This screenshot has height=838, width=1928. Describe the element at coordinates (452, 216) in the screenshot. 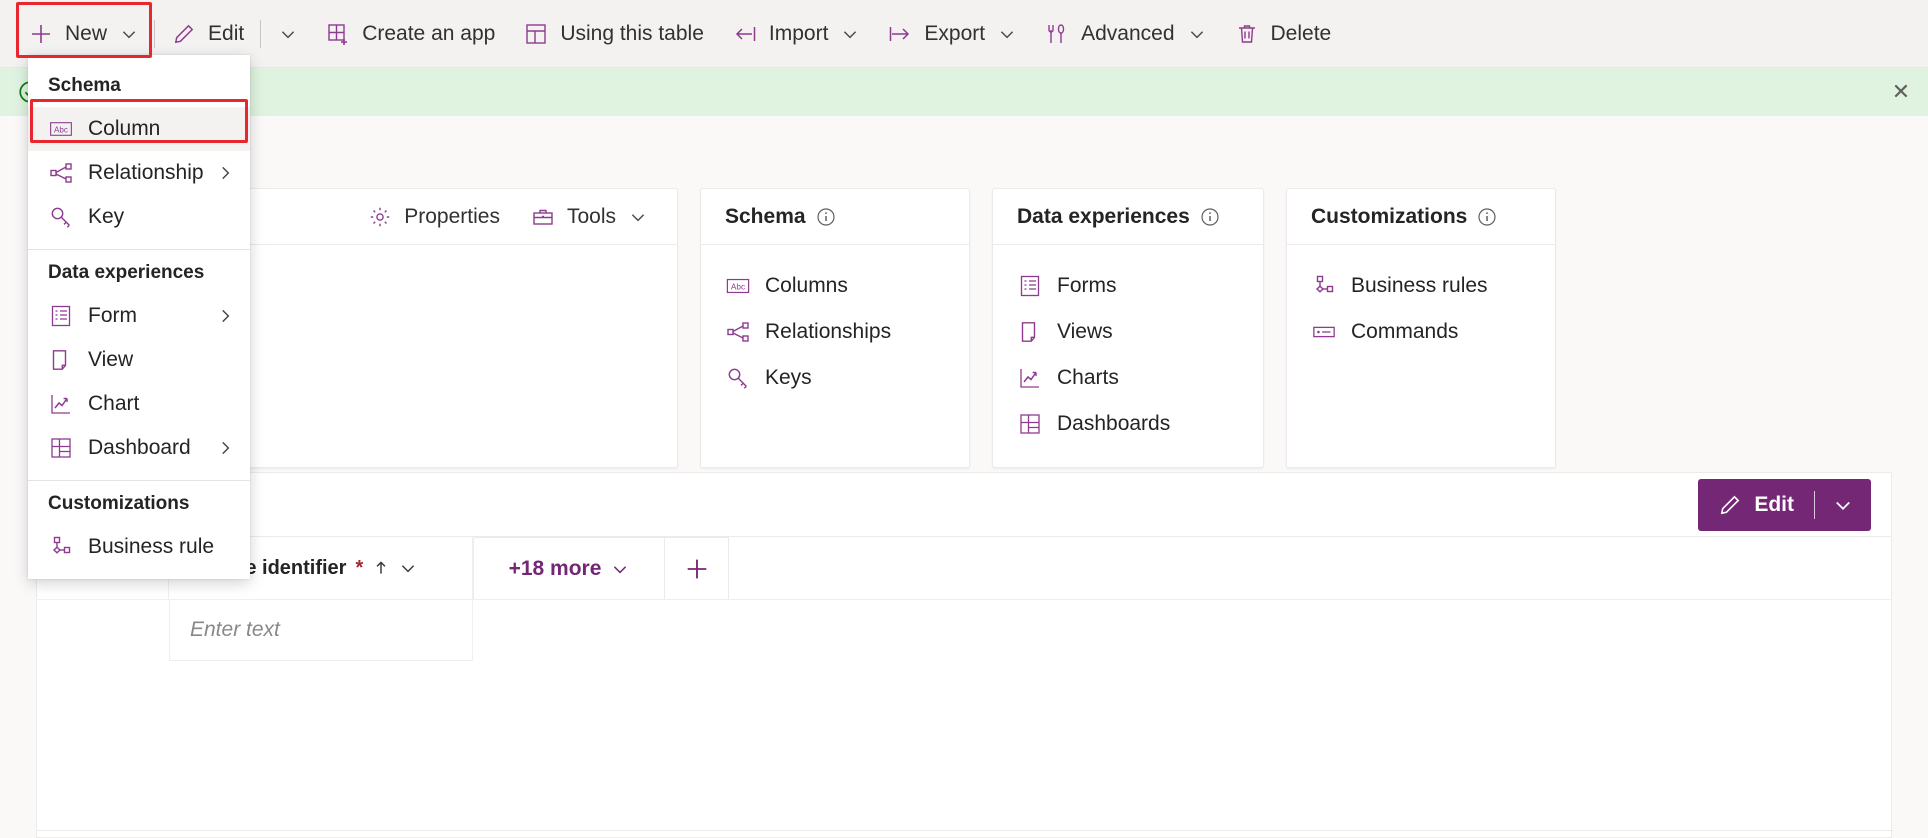

I see `properties-label: Properties` at that location.